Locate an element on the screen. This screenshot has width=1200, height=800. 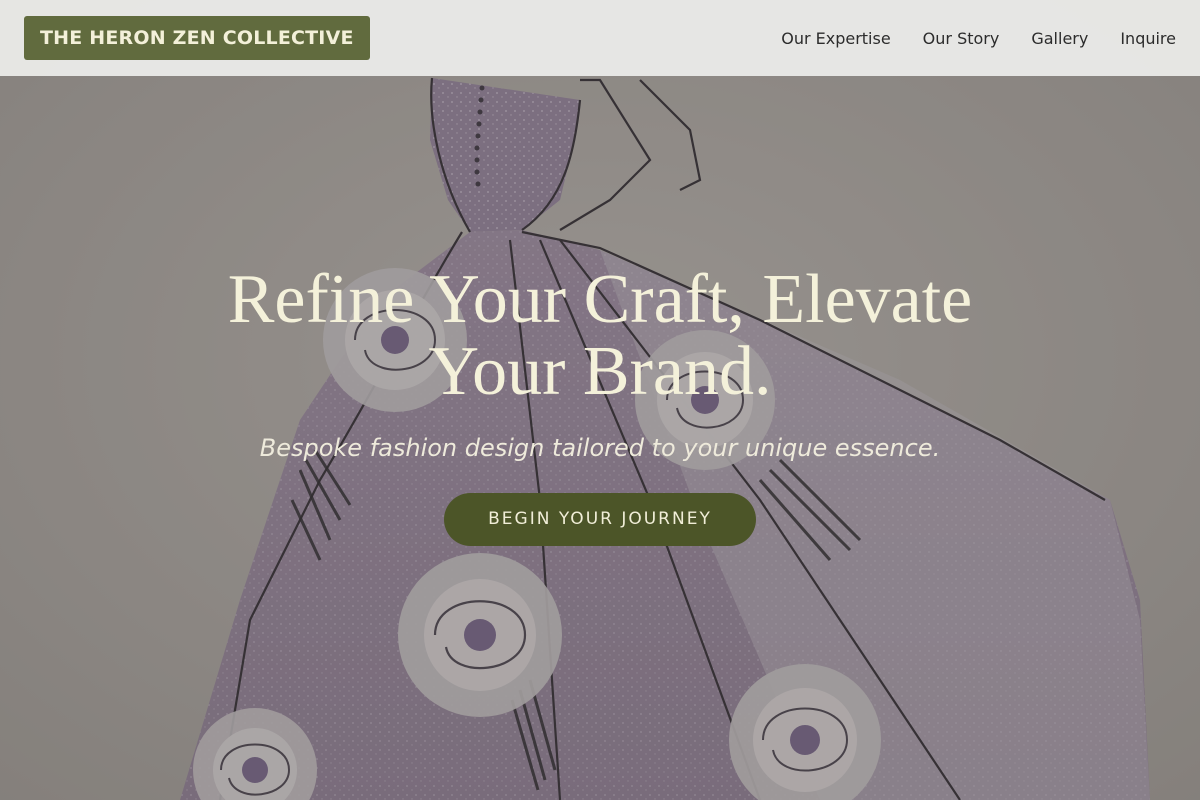
nav-link-inquire: Inquire is located at coordinates (1148, 38).